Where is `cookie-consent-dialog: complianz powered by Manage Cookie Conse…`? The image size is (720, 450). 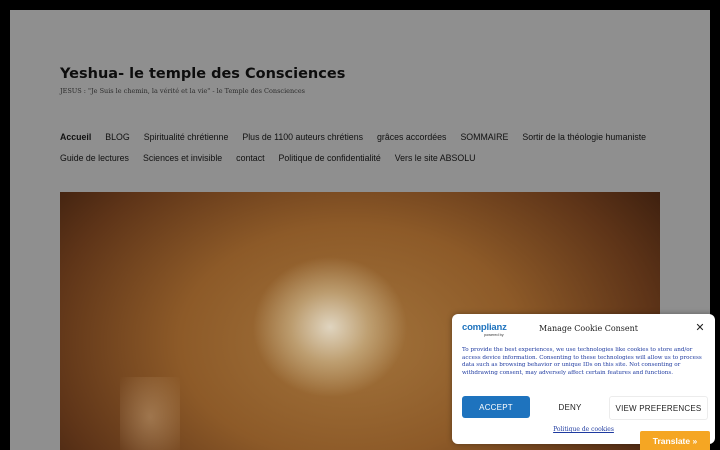 cookie-consent-dialog: complianz powered by Manage Cookie Conse… is located at coordinates (583, 379).